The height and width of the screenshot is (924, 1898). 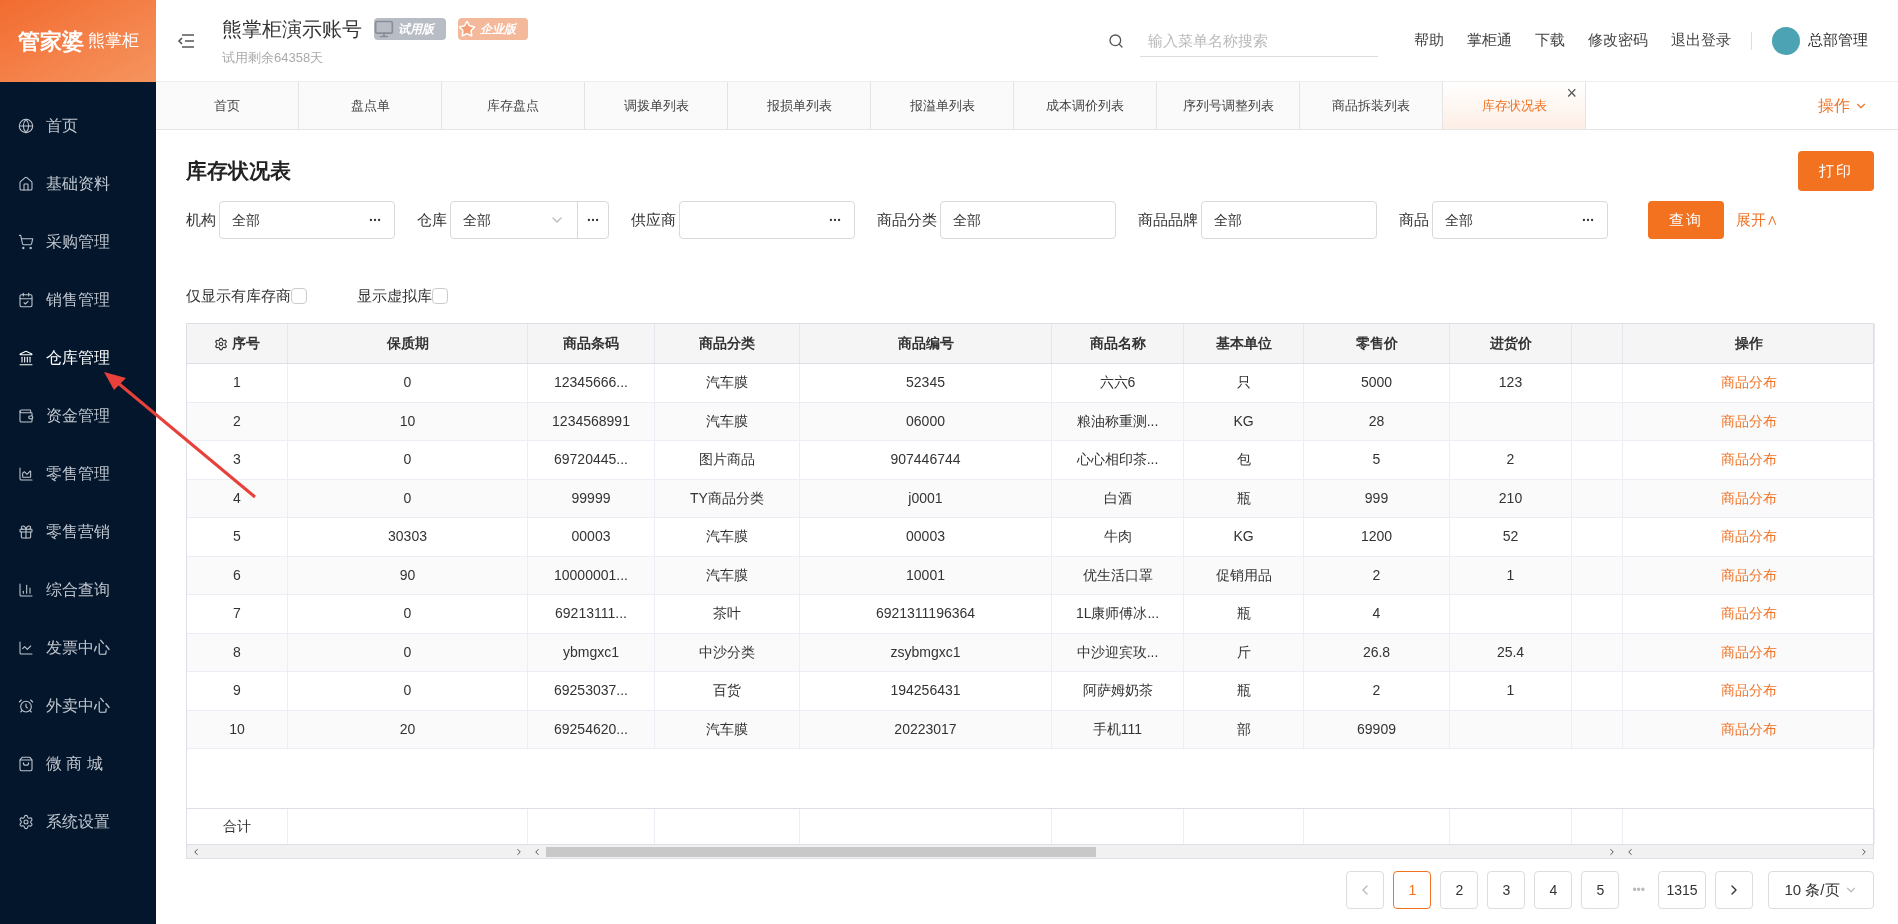 What do you see at coordinates (78, 532) in the screenshot?
I see `sidebar-item: 零售营销` at bounding box center [78, 532].